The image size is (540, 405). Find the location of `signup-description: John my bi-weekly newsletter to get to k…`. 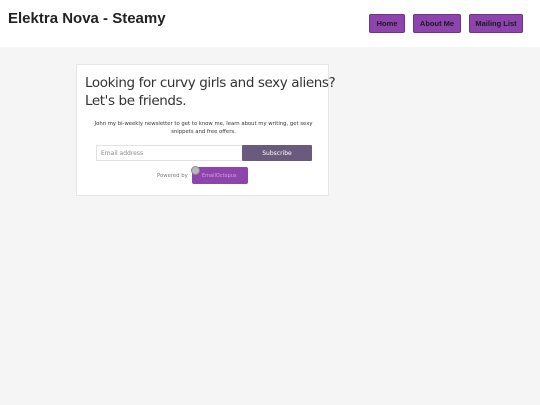

signup-description: John my bi-weekly newsletter to get to k… is located at coordinates (203, 128).